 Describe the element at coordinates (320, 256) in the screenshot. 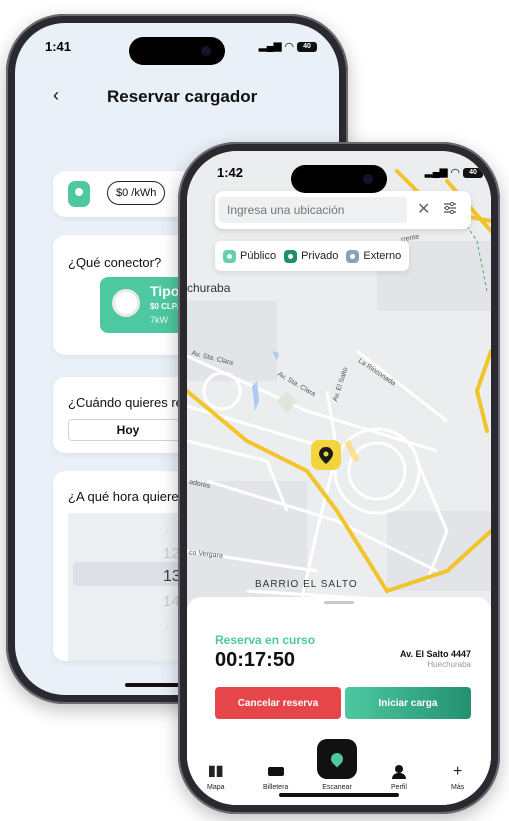

I see `filter-label: Privado` at that location.